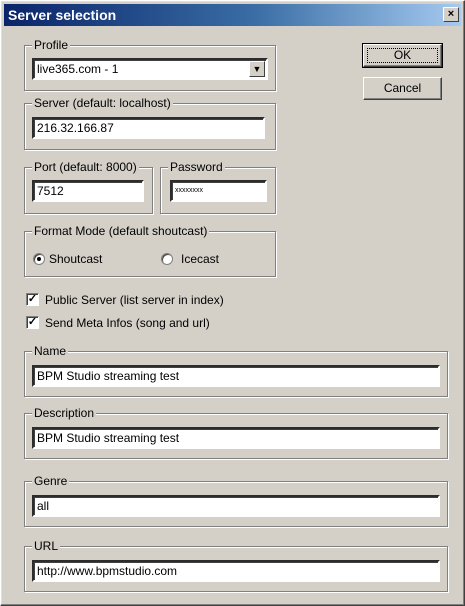 The height and width of the screenshot is (606, 465). I want to click on url-input: http://www.bpmstudio.com, so click(236, 571).